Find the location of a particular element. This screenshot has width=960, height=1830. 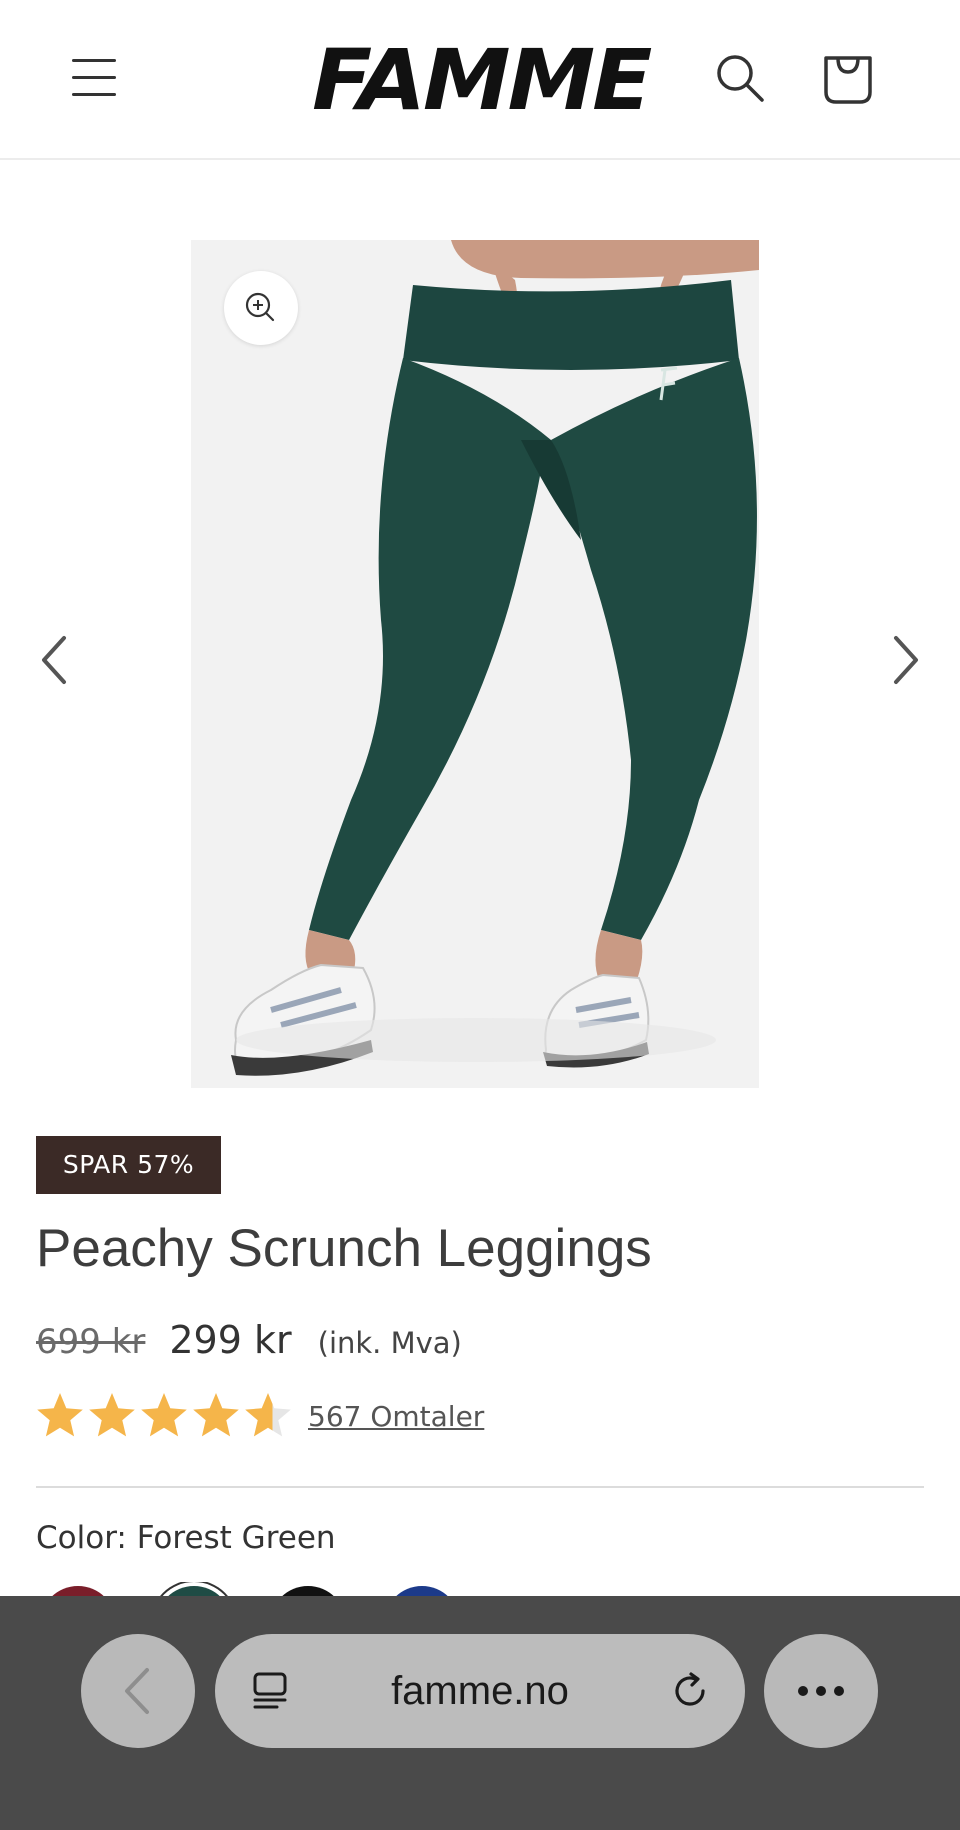

browser-more-button is located at coordinates (821, 1691).